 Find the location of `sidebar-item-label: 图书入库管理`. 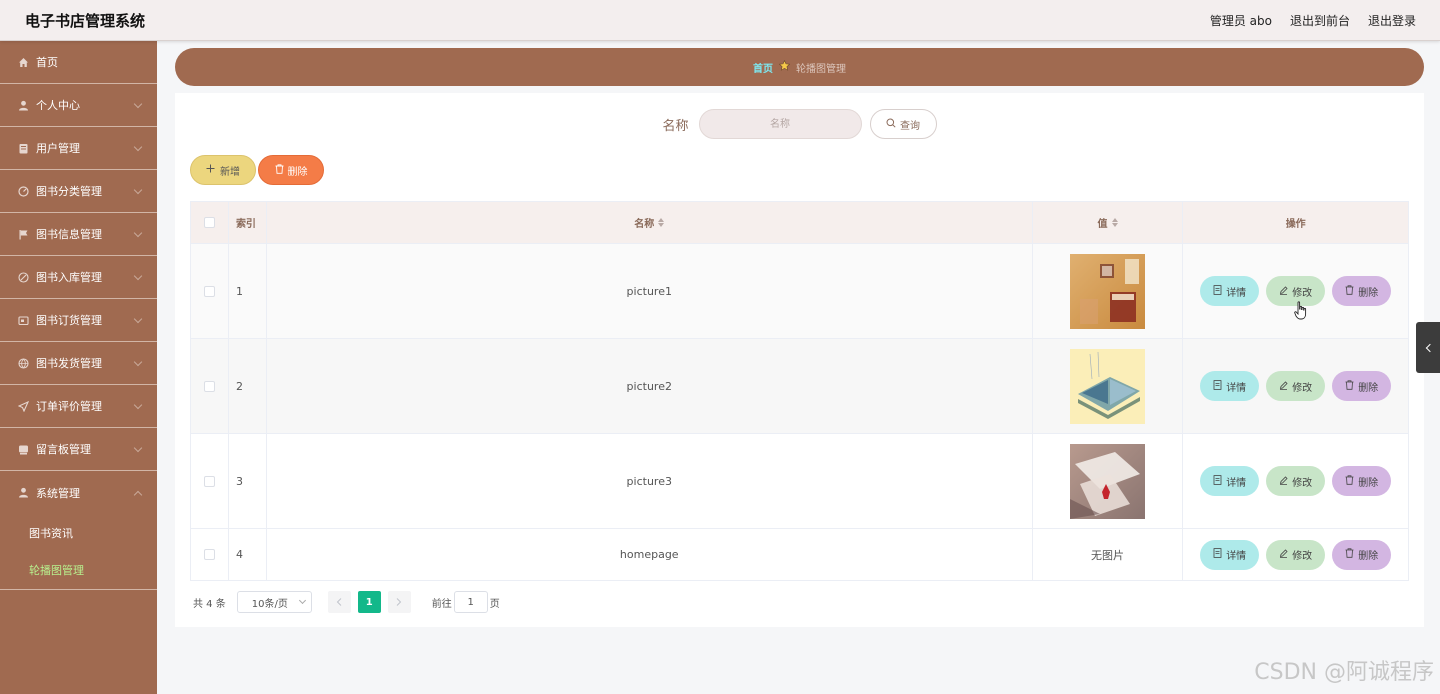

sidebar-item-label: 图书入库管理 is located at coordinates (69, 277).